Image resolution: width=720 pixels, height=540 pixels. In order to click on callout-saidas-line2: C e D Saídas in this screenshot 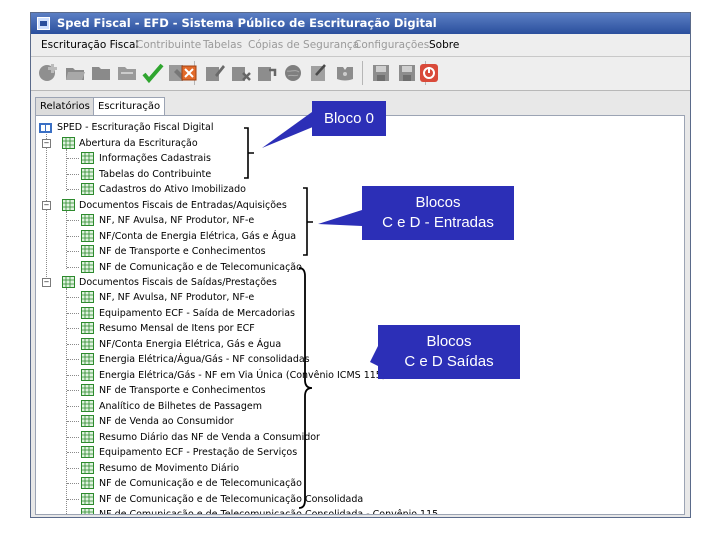, I will do `click(449, 361)`.